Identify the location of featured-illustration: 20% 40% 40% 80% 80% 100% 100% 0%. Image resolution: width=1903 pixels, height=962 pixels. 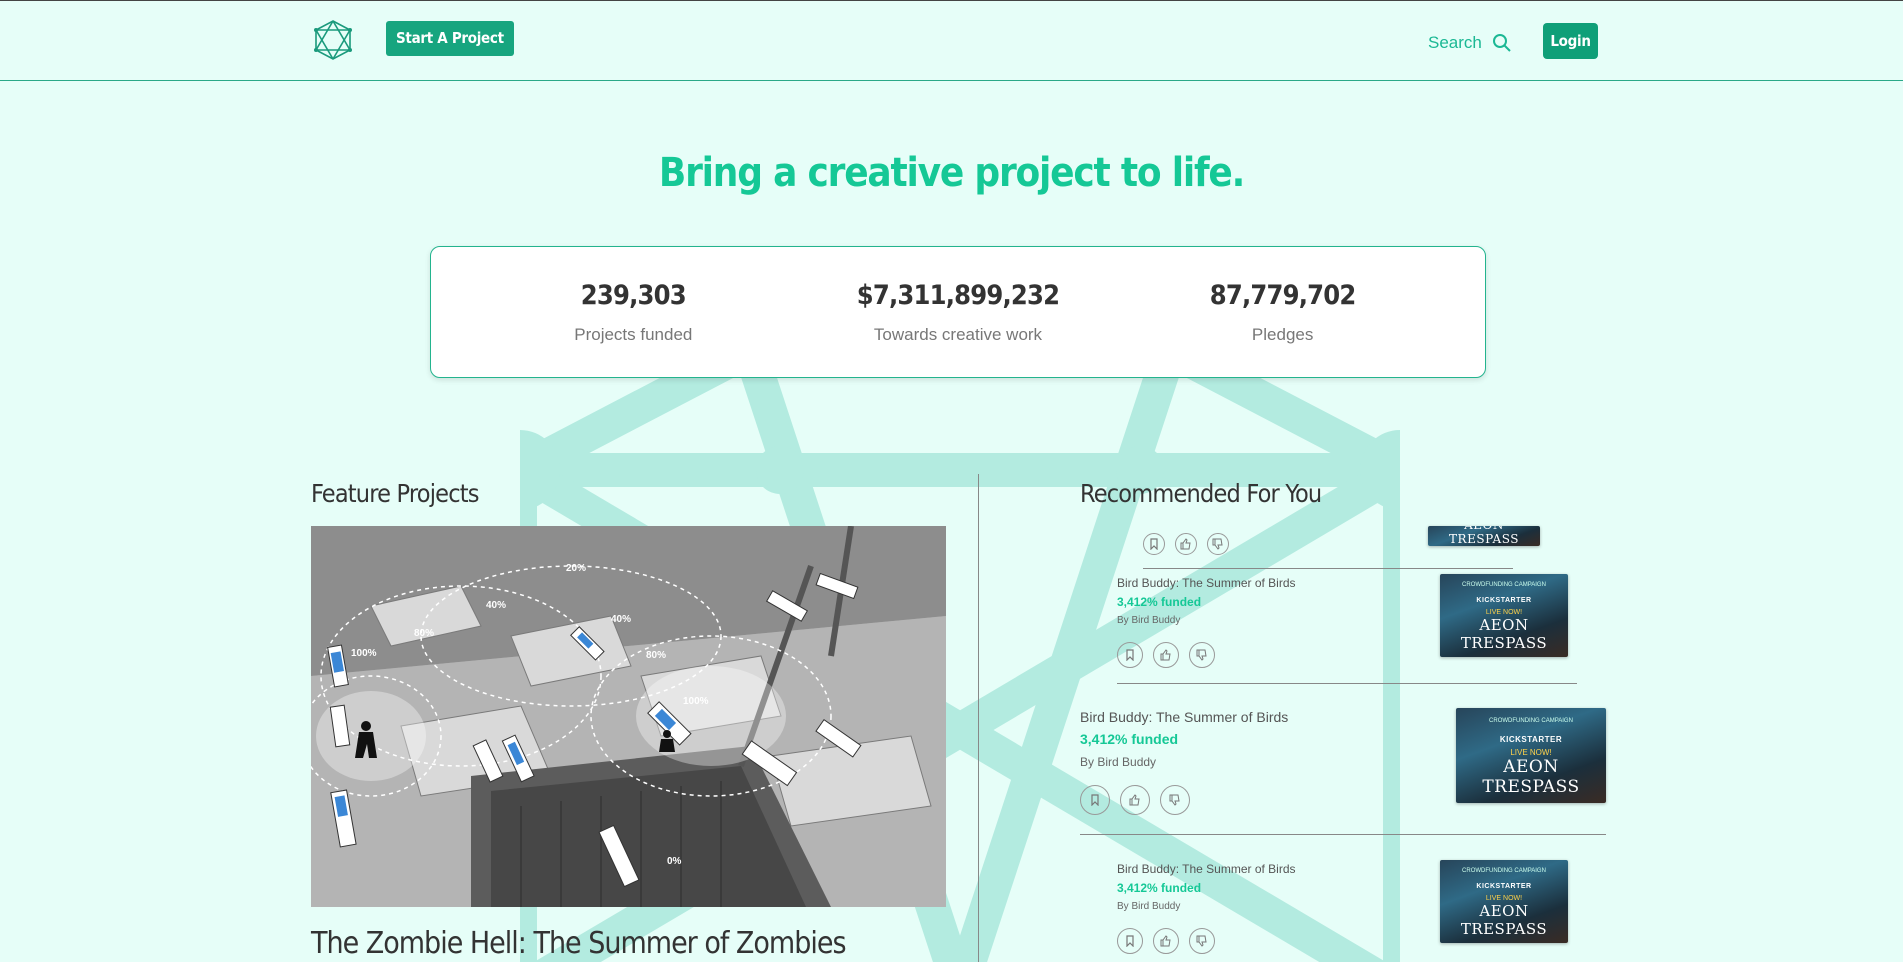
(628, 716).